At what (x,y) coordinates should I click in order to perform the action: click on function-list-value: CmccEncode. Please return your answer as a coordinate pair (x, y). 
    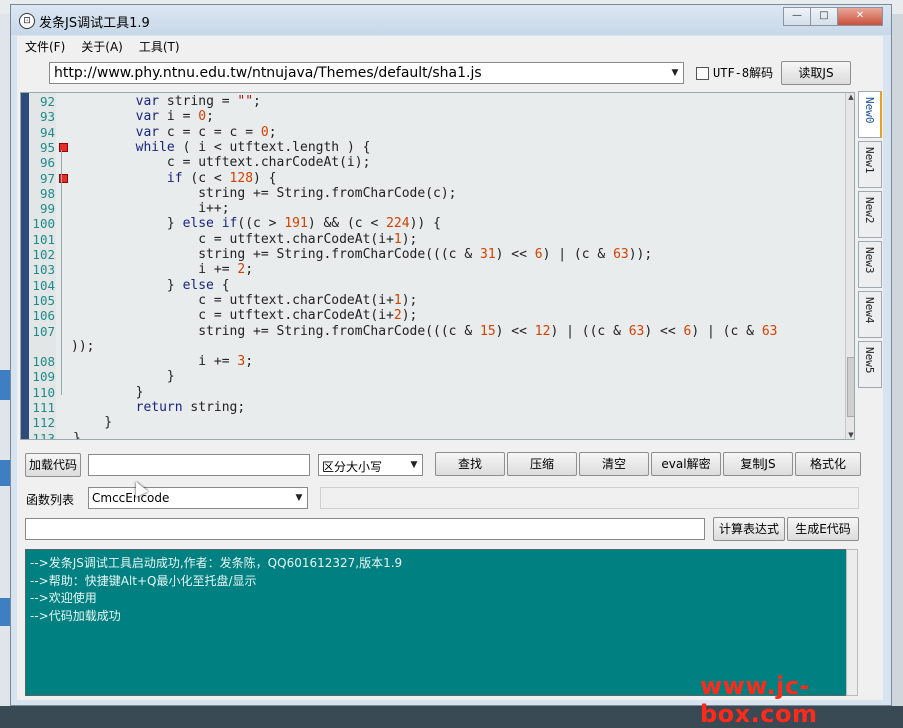
    Looking at the image, I should click on (131, 498).